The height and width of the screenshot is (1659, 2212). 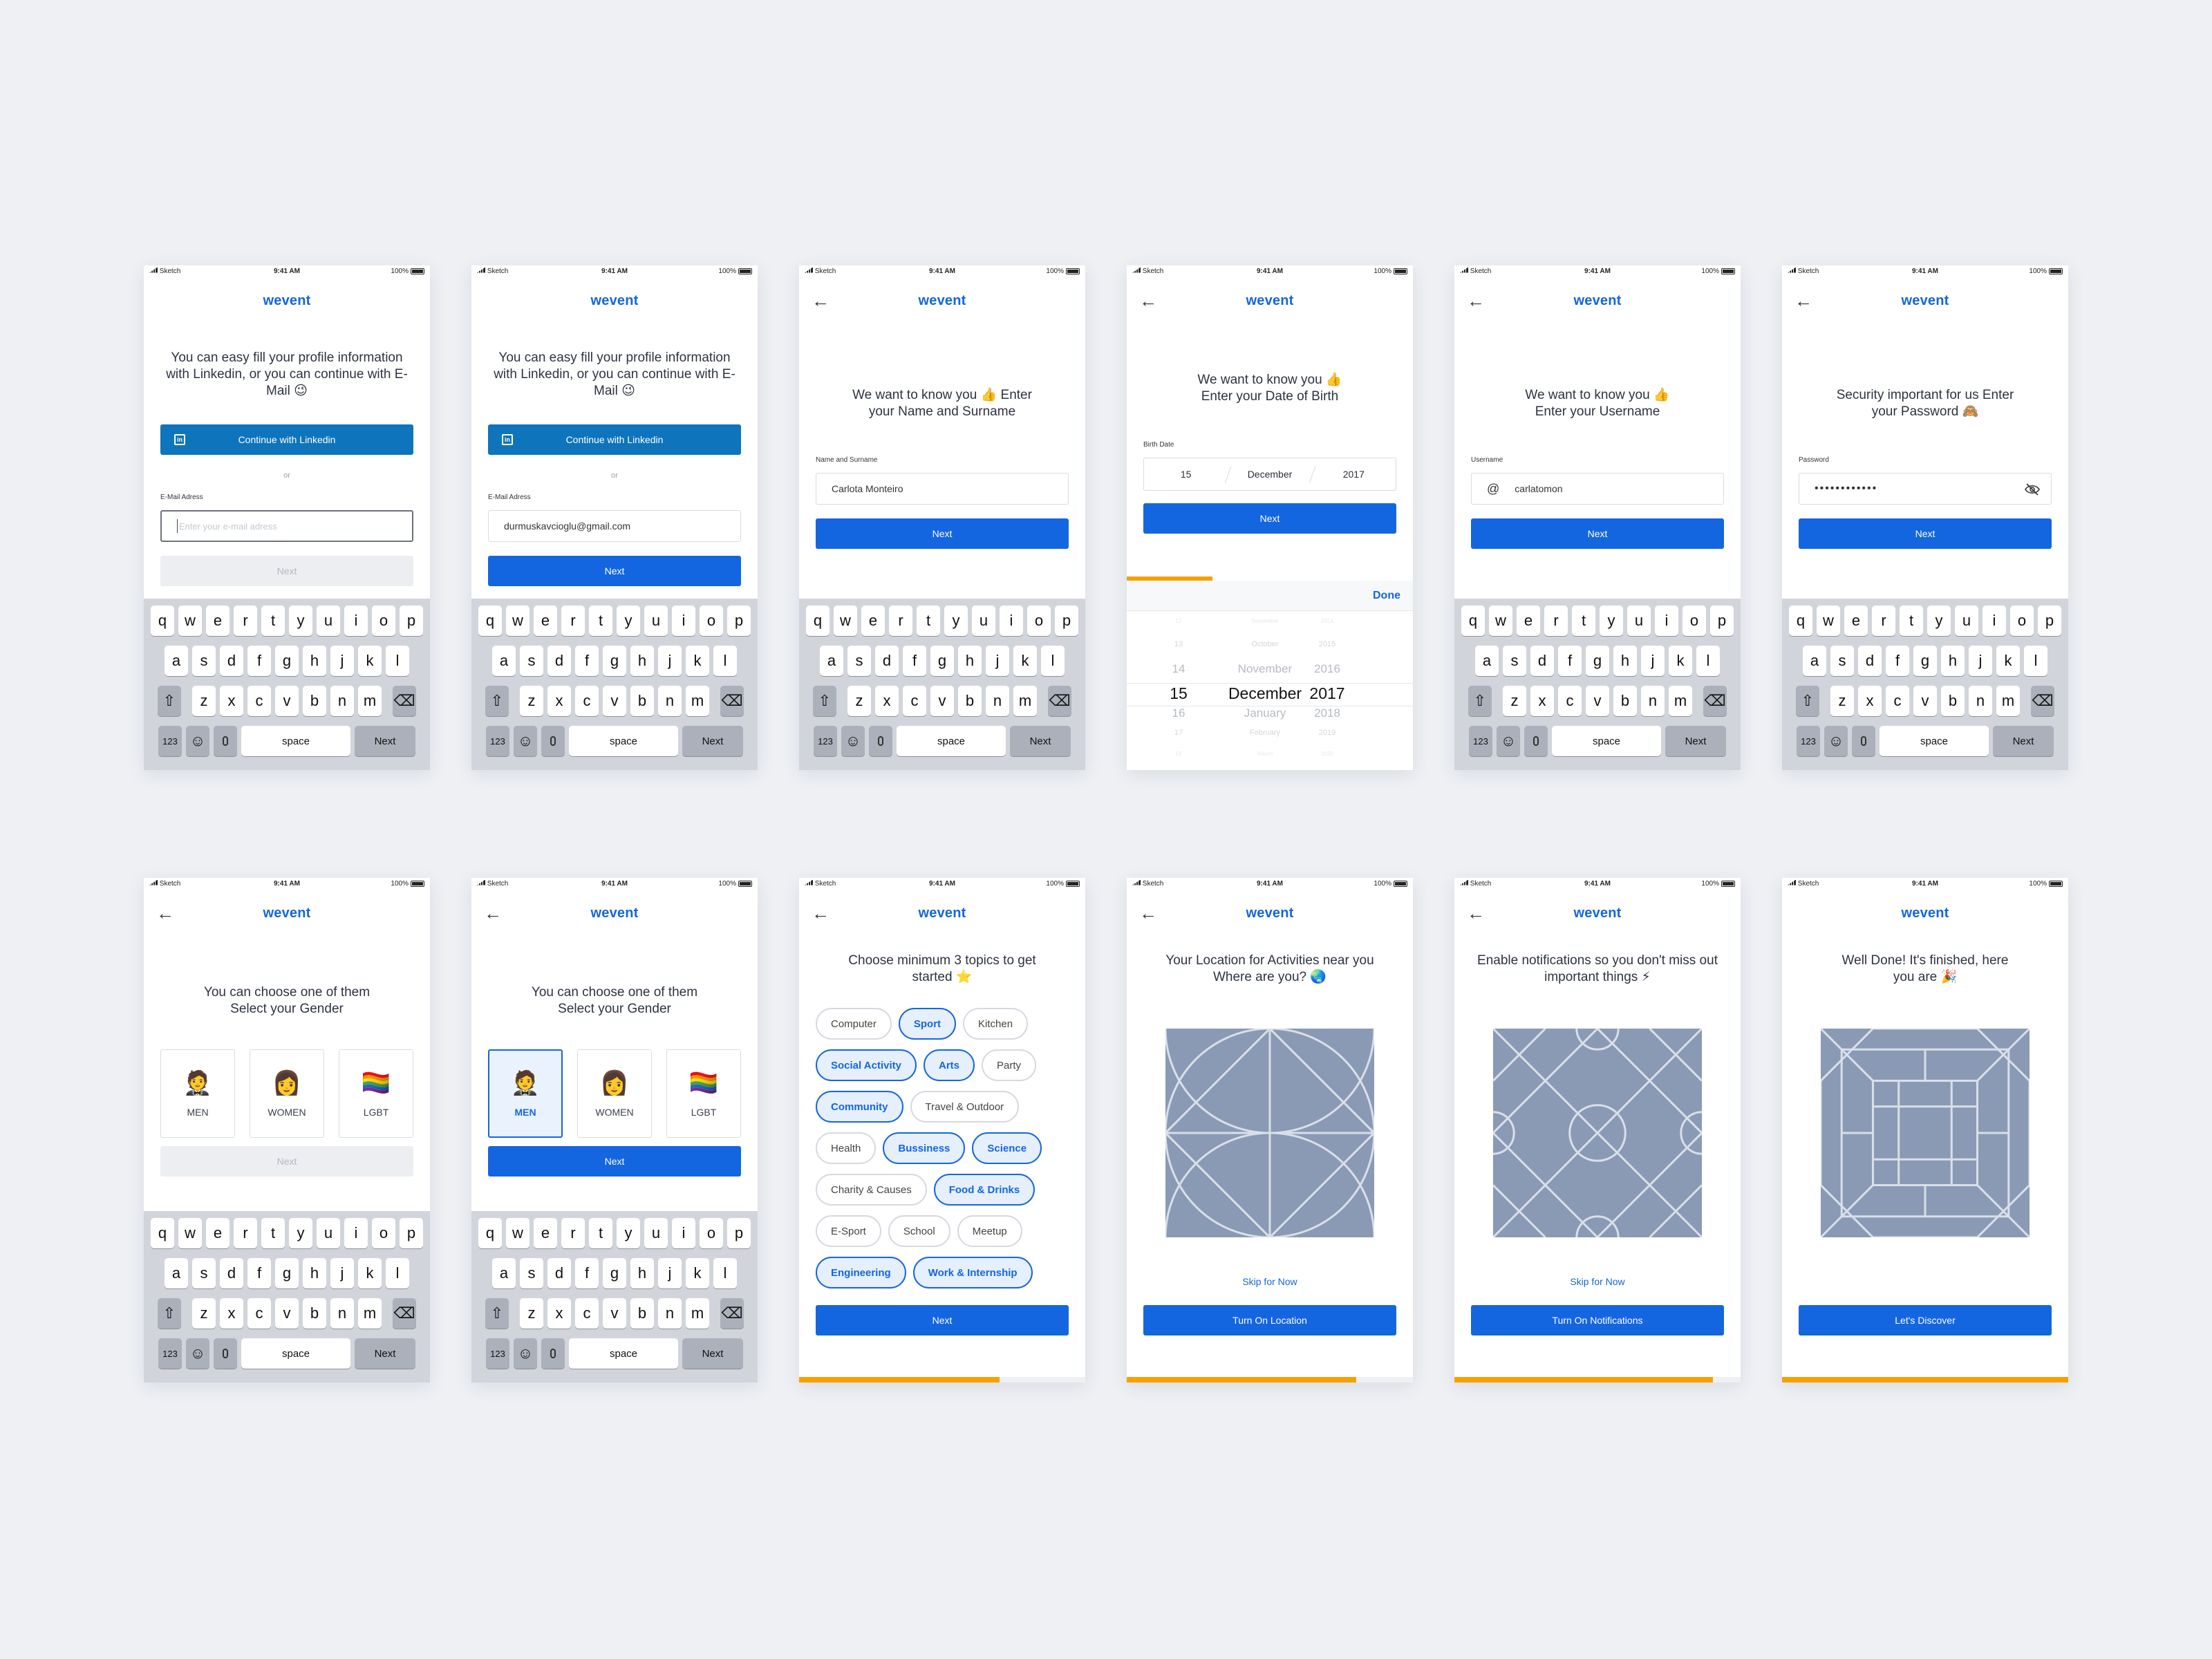 I want to click on topic-chip: Social Activity, so click(x=866, y=1065).